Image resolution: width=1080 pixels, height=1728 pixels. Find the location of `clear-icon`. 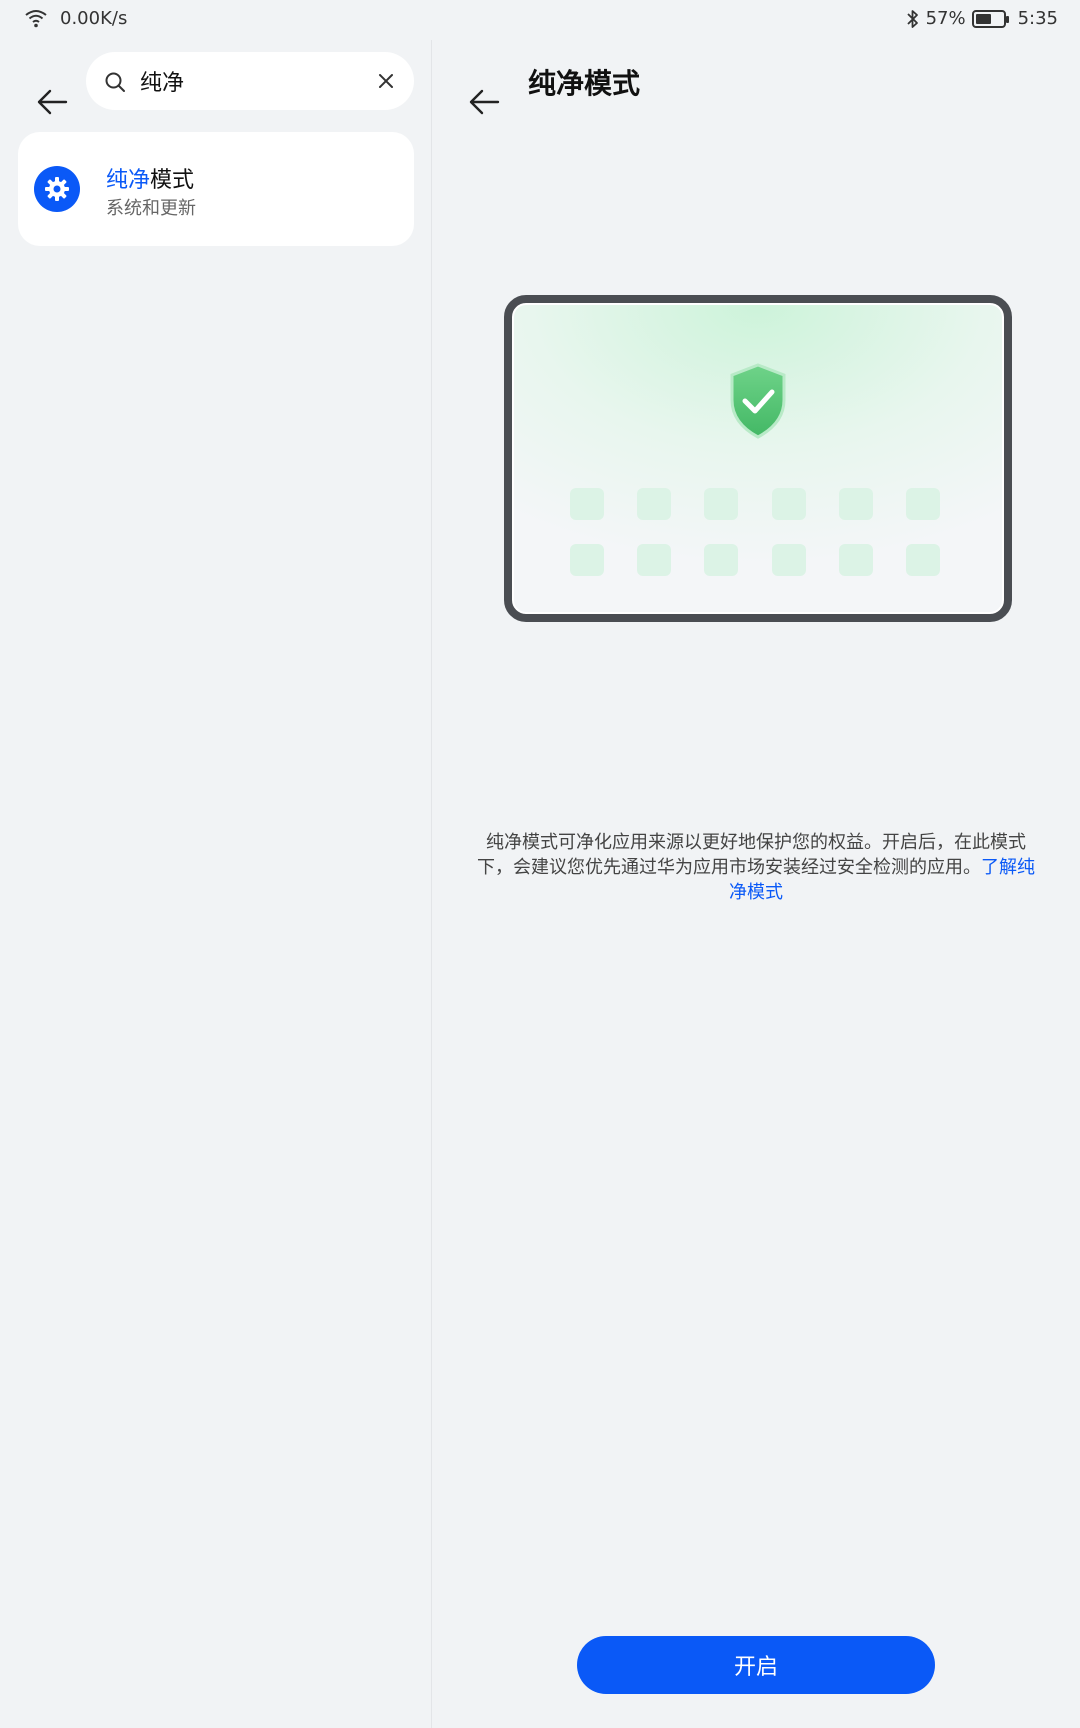

clear-icon is located at coordinates (386, 81).